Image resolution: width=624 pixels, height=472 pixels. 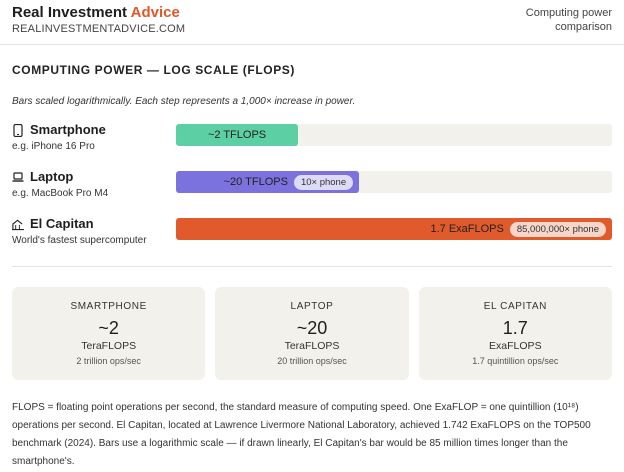 I want to click on row-label: Smartphone e.g. iPhone 16 Pro, so click(x=92, y=137).